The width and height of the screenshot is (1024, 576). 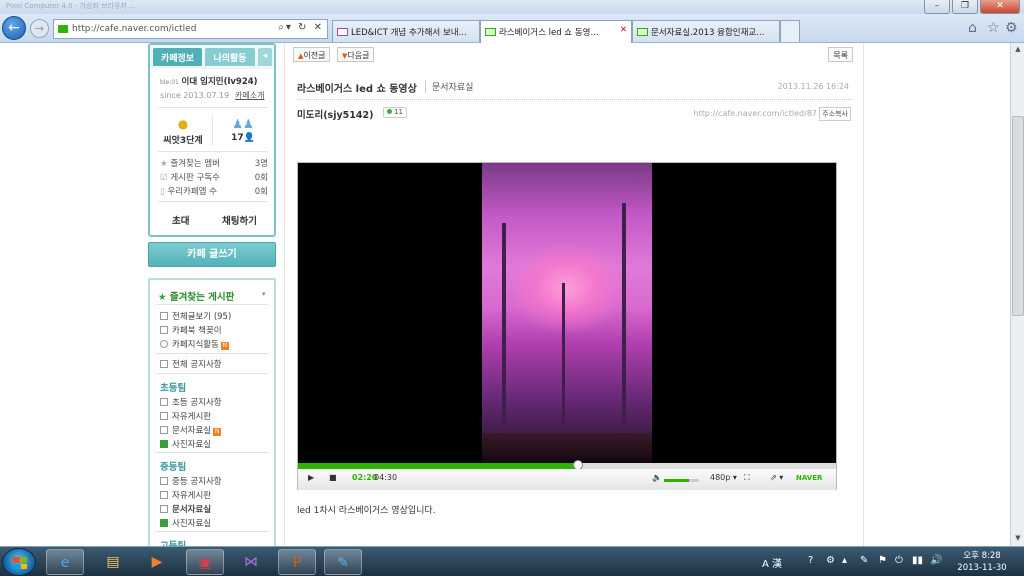 I want to click on menu-all-posts: 전체글보기 (95), so click(x=195, y=316).